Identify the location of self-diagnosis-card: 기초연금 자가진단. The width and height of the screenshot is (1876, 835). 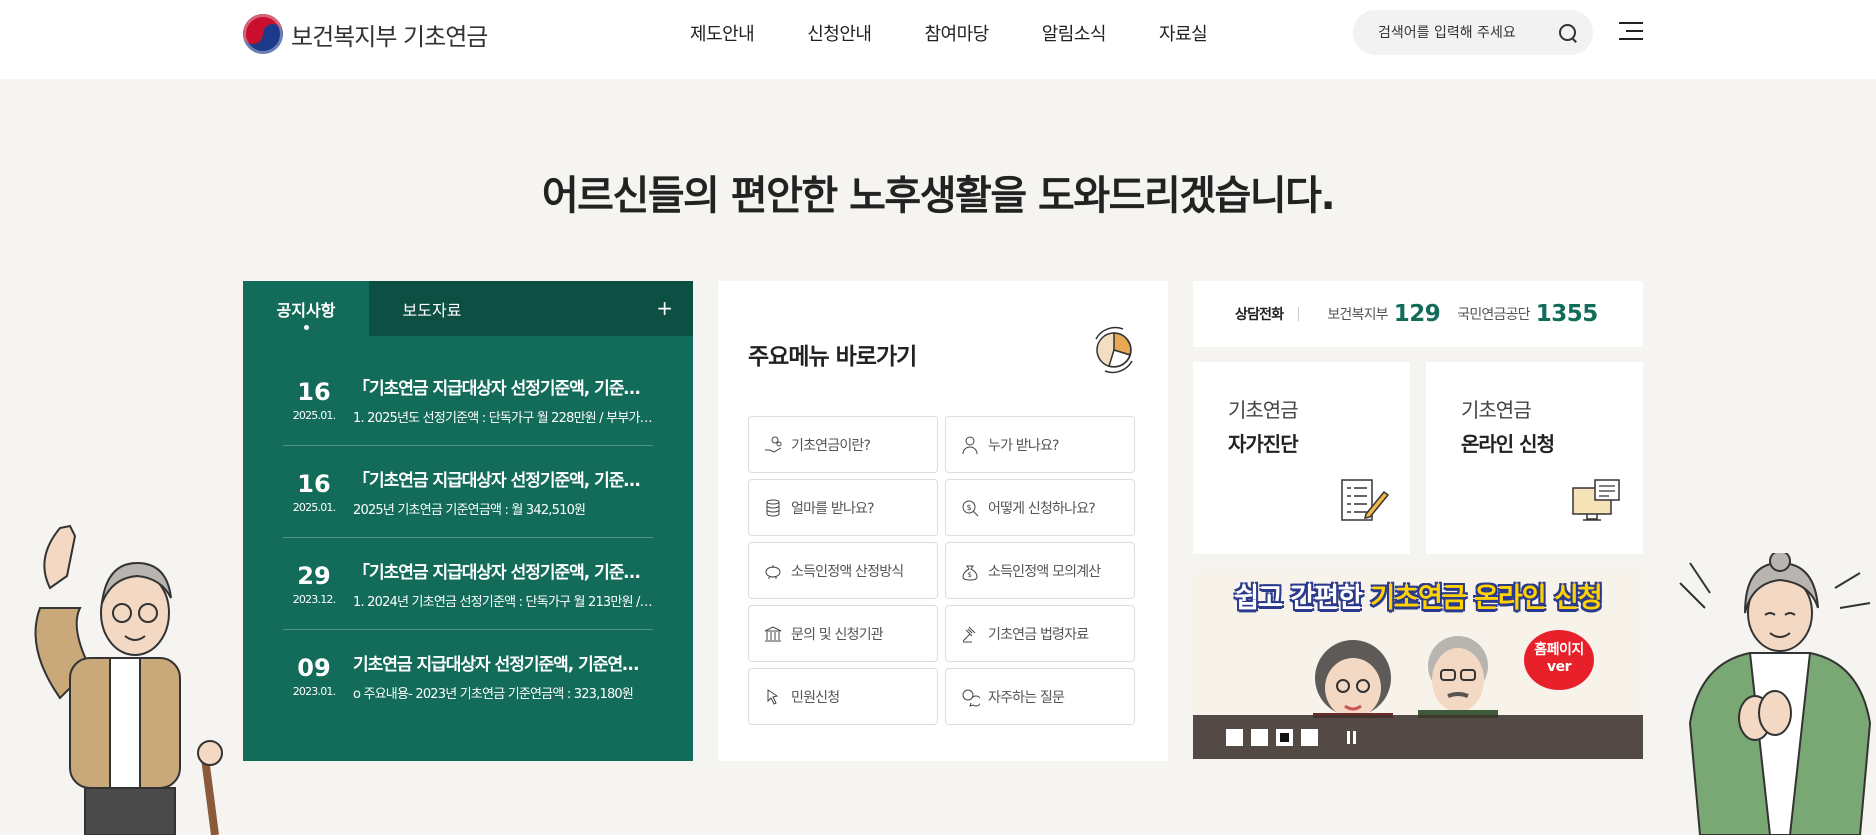
(1301, 458).